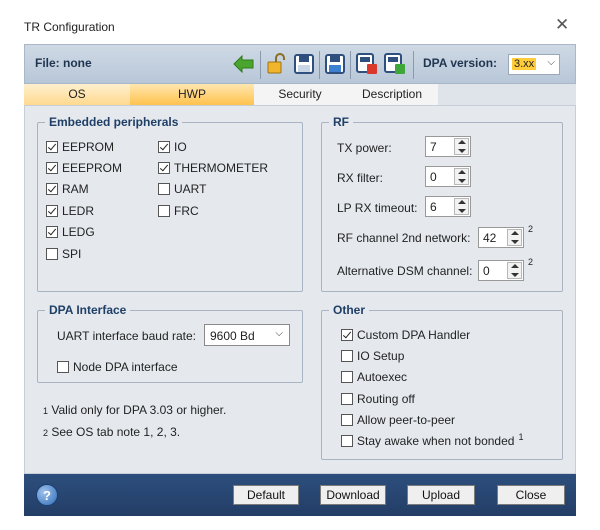 Image resolution: width=600 pixels, height=530 pixels. What do you see at coordinates (47, 495) in the screenshot?
I see `help-icon: ?` at bounding box center [47, 495].